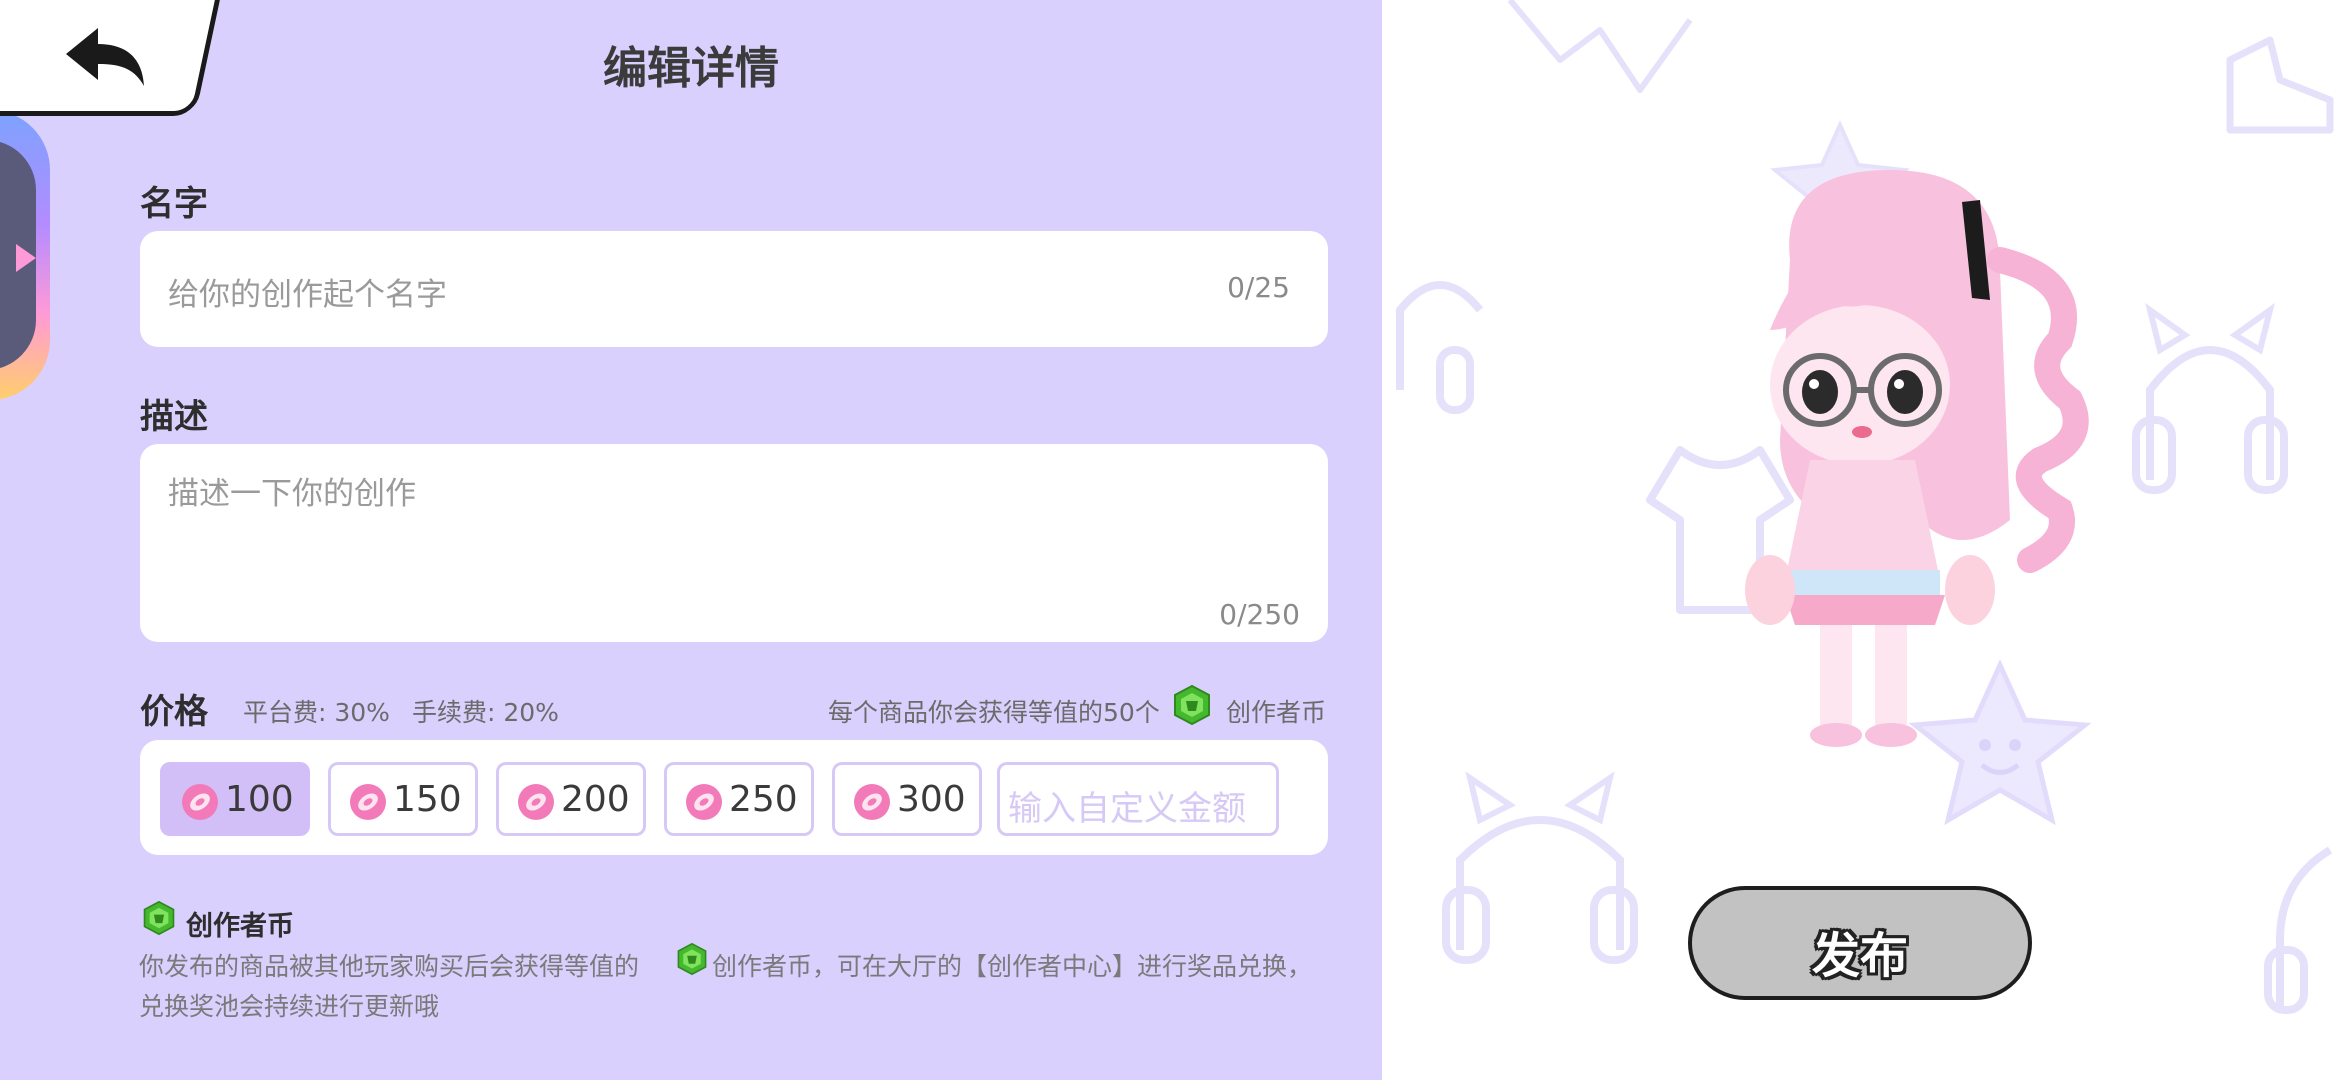  Describe the element at coordinates (994, 712) in the screenshot. I see `earn-info-text: 每个商品你会获得等值的50个` at that location.